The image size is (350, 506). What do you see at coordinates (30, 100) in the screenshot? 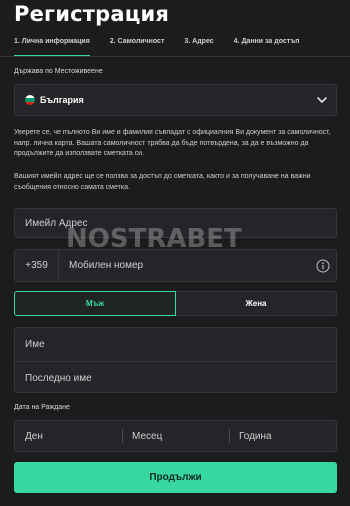
I see `bulgaria-flag-icon` at bounding box center [30, 100].